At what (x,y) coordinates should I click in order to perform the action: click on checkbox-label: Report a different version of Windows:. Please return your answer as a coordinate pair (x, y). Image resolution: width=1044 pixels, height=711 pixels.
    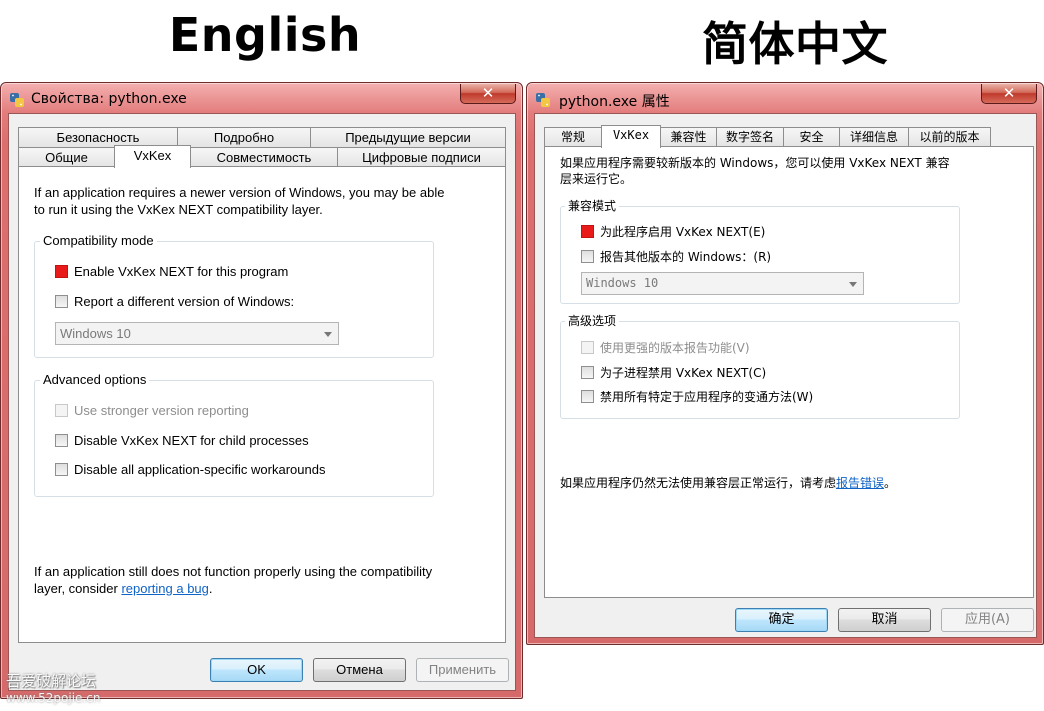
    Looking at the image, I should click on (184, 301).